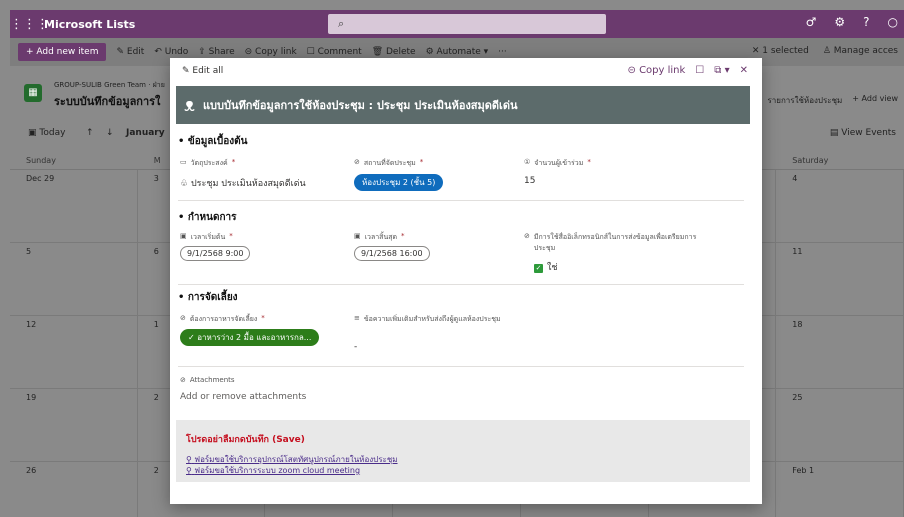 The image size is (904, 517). Describe the element at coordinates (811, 22) in the screenshot. I see `share-profile-icon: ♂` at that location.